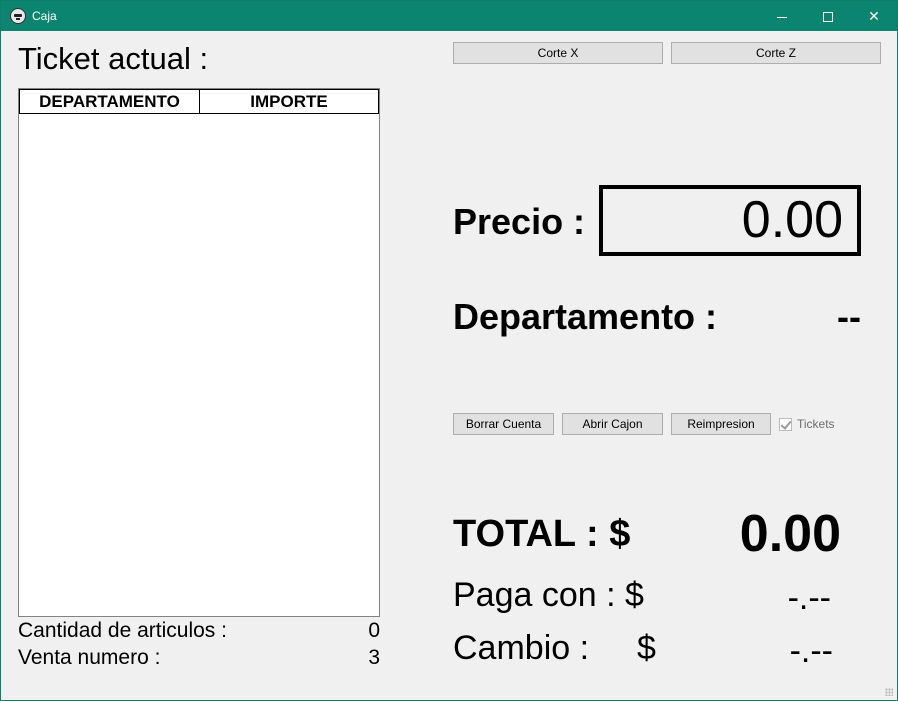 This screenshot has height=701, width=898. Describe the element at coordinates (889, 692) in the screenshot. I see `resize-grip-icon` at that location.